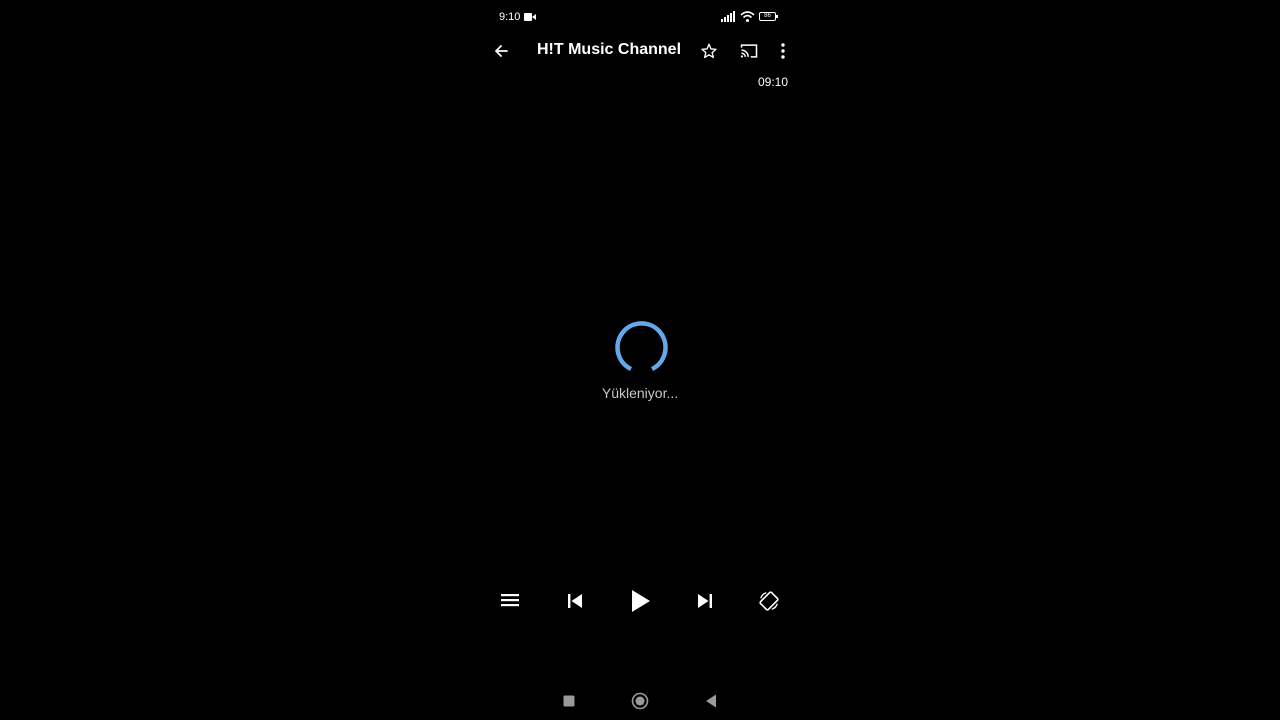  I want to click on player-controls, so click(640, 601).